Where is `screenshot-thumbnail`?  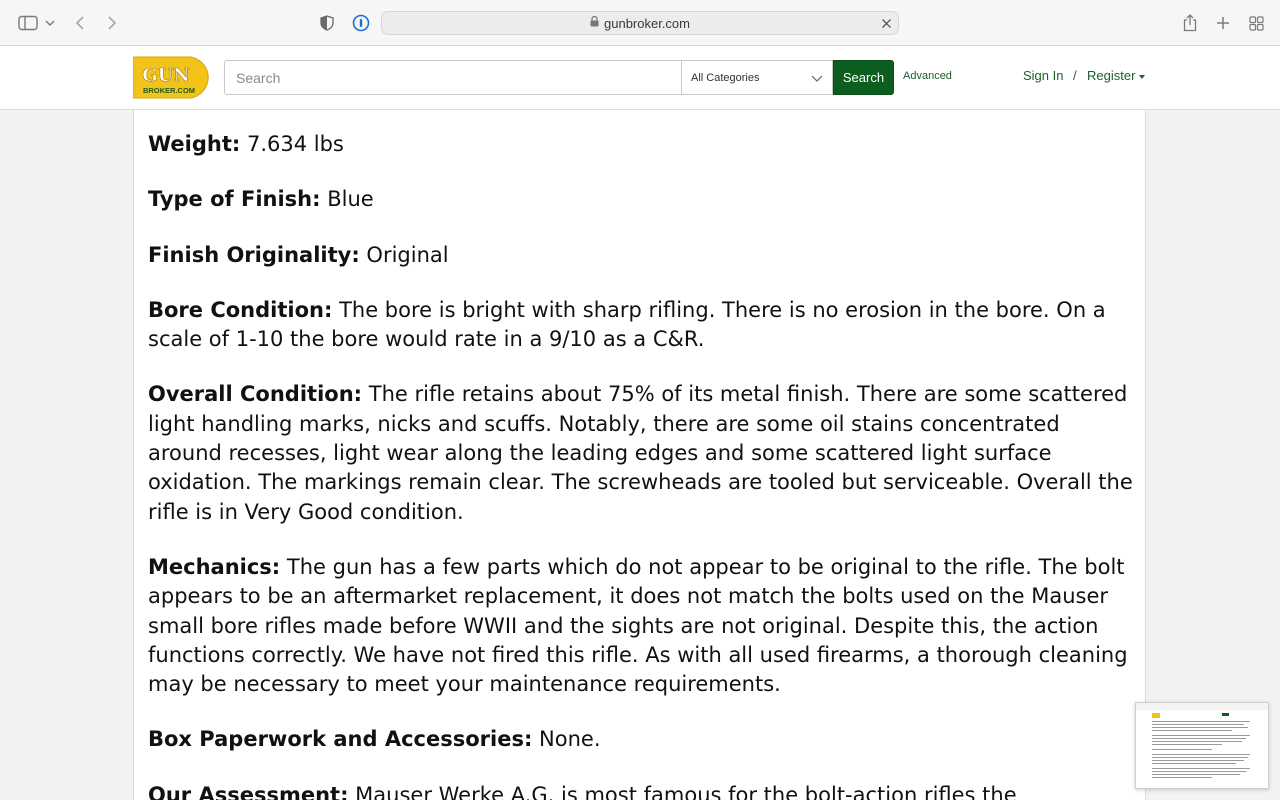
screenshot-thumbnail is located at coordinates (1202, 745).